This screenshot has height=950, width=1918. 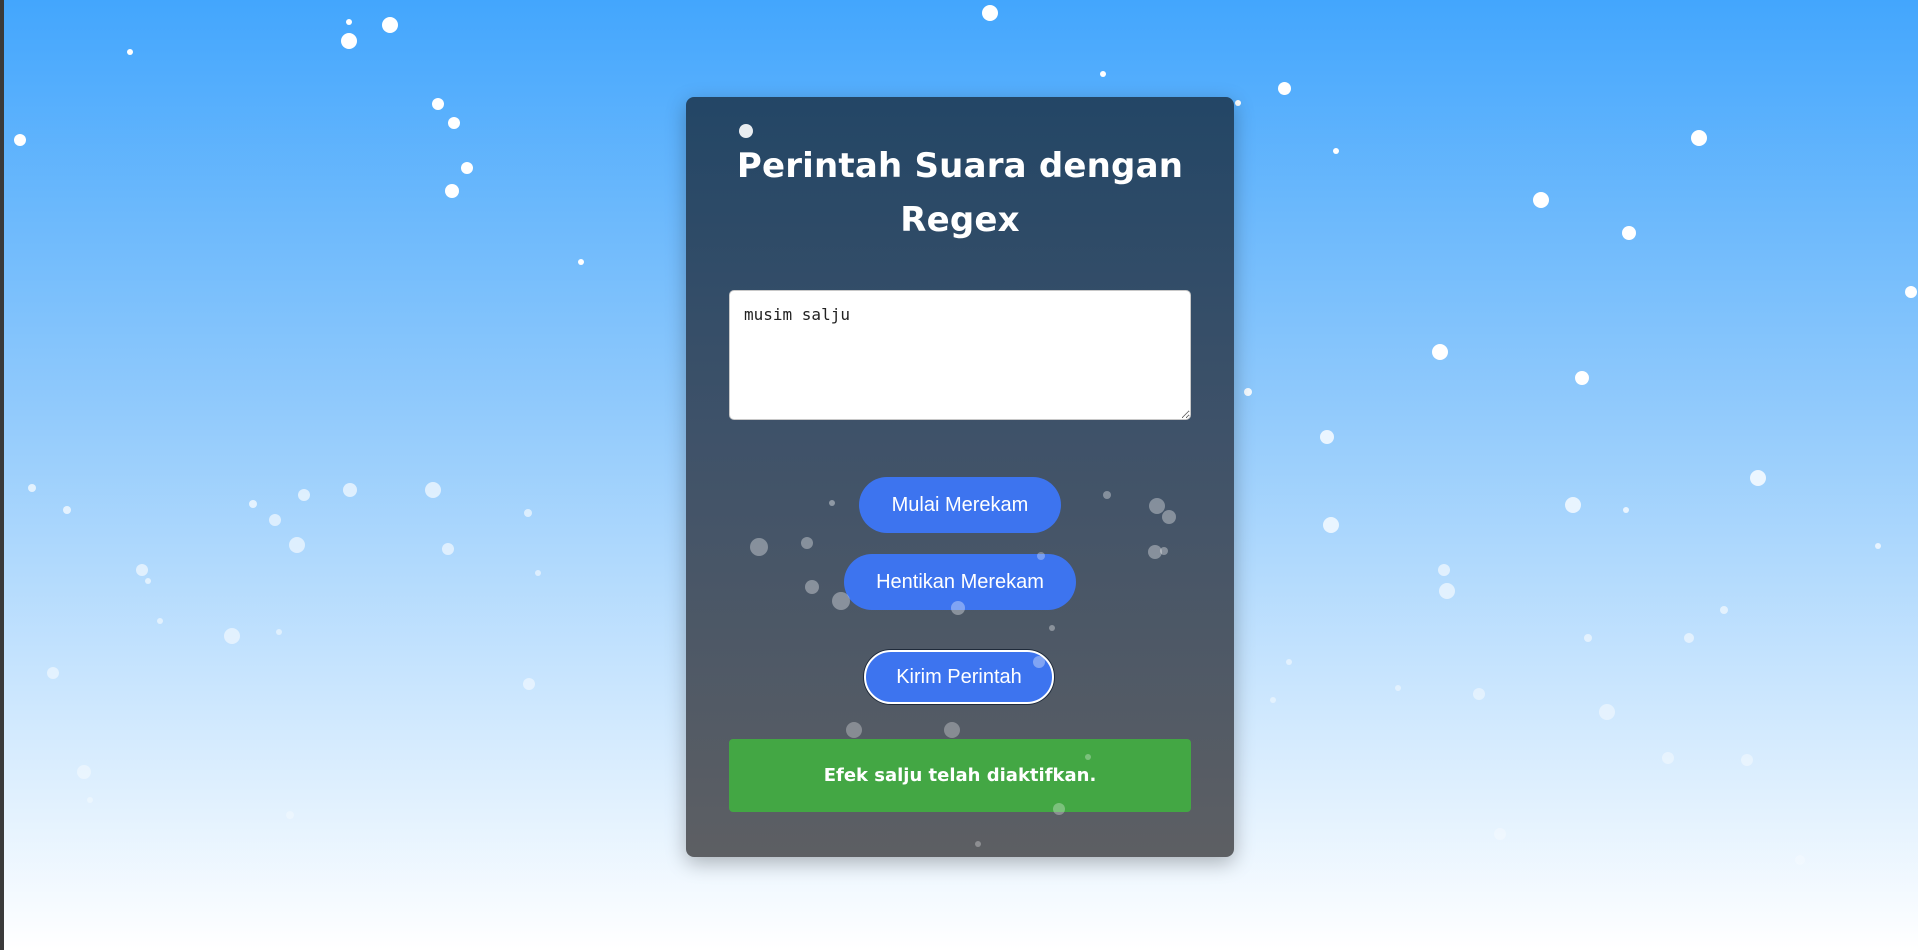 I want to click on status-message: Efek salju telah diaktifkan., so click(x=960, y=775).